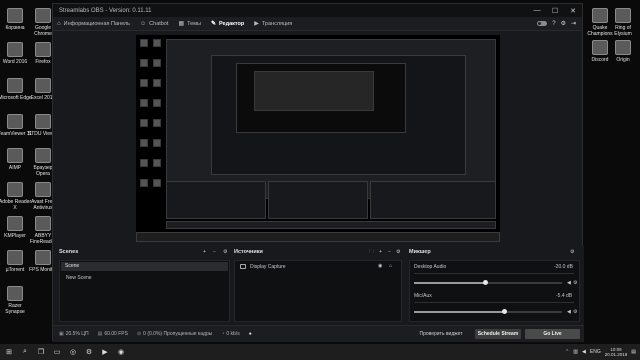 The width and height of the screenshot is (640, 360). What do you see at coordinates (43, 121) in the screenshot?
I see `stdu-icon` at bounding box center [43, 121].